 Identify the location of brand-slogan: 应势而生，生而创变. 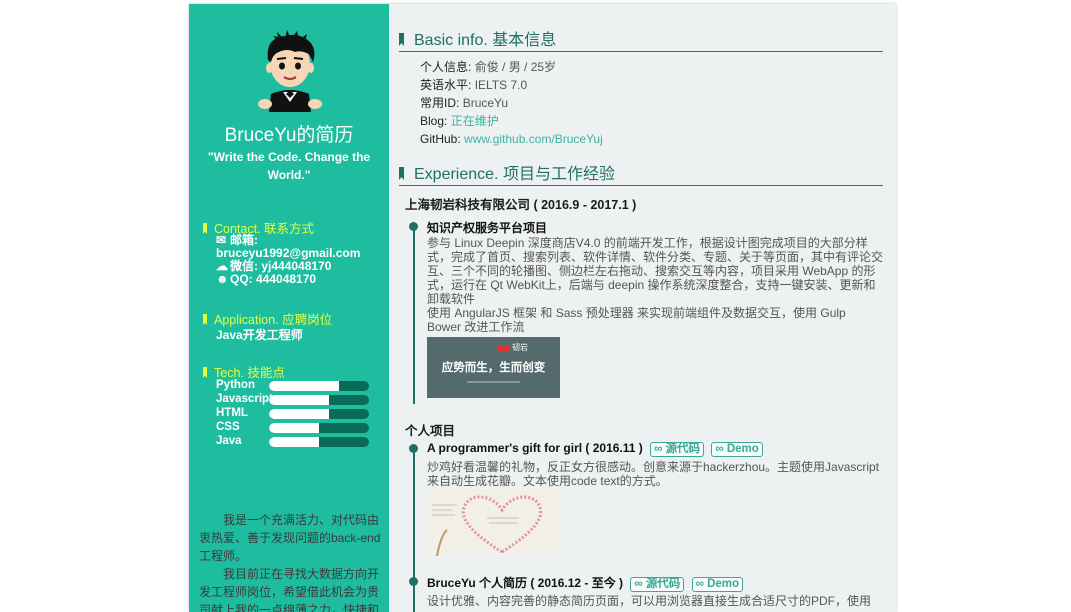
(493, 368).